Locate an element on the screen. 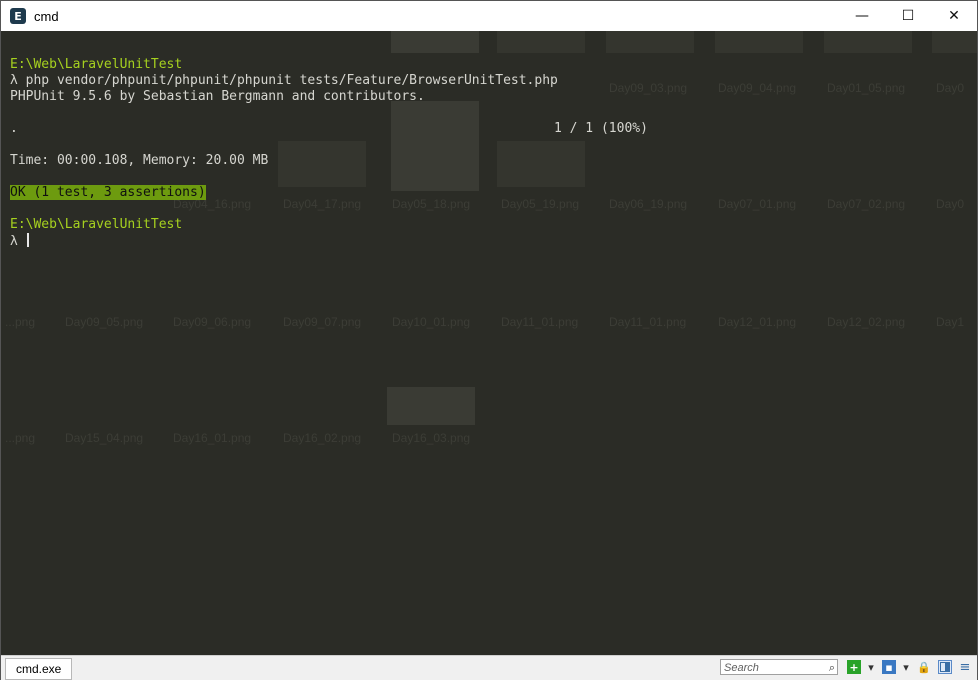  time-memory-line: Time: 00:00.108, Memory: 20.00 MB is located at coordinates (139, 160).